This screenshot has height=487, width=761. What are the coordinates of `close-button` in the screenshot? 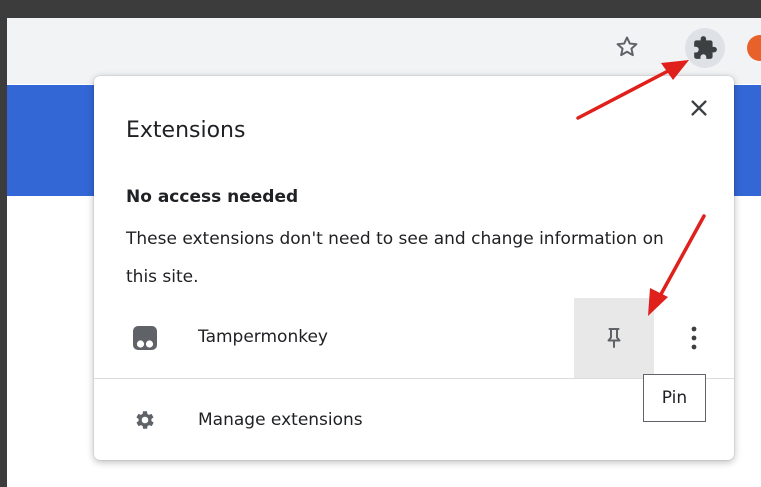 It's located at (699, 108).